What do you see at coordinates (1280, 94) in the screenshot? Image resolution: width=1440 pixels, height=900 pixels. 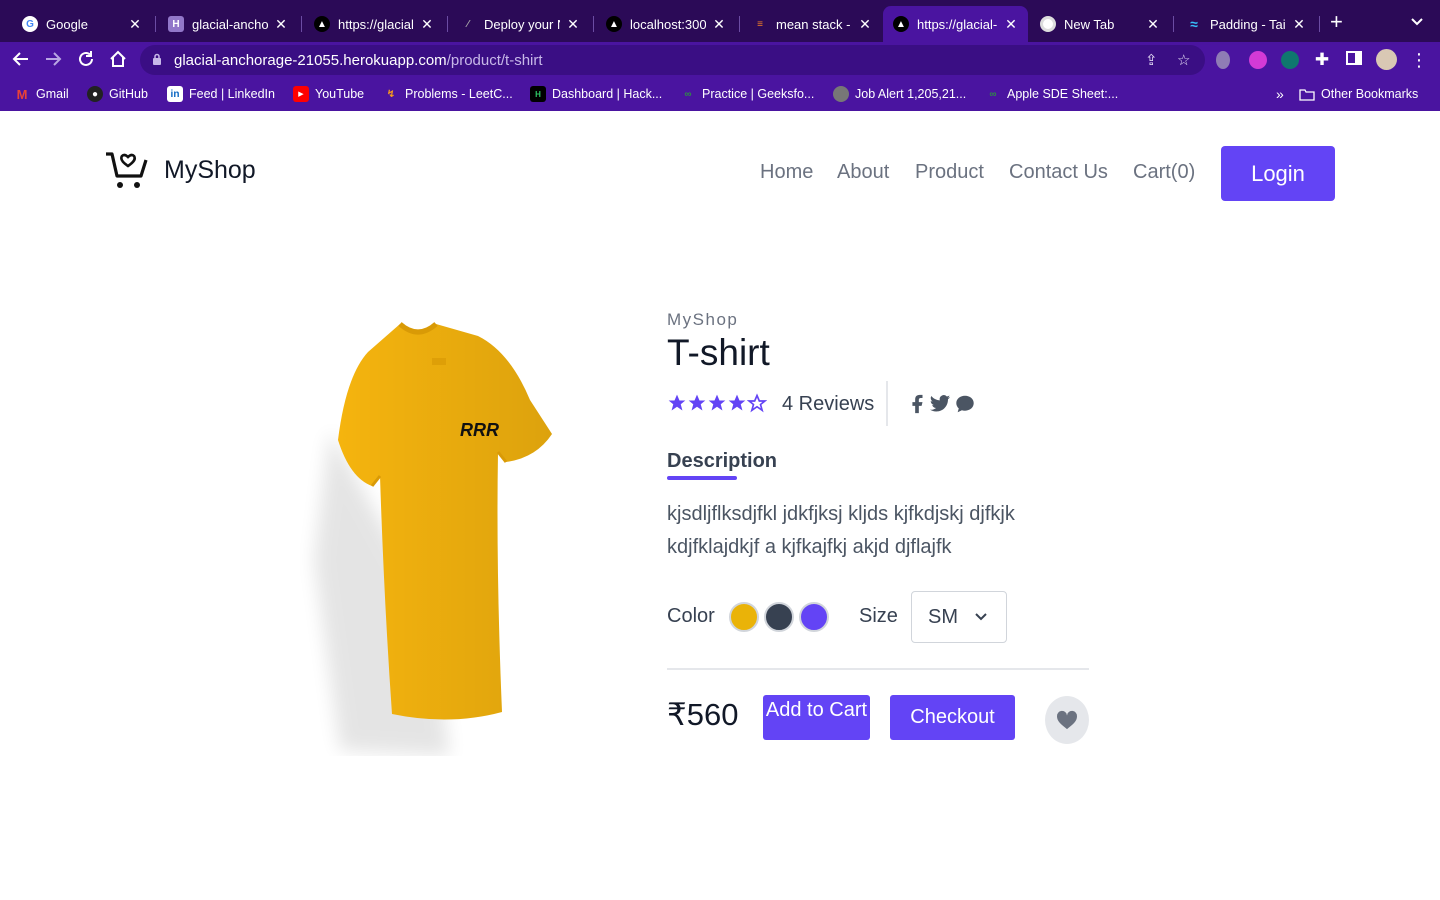 I see `bookmarks-overflow-button: »` at bounding box center [1280, 94].